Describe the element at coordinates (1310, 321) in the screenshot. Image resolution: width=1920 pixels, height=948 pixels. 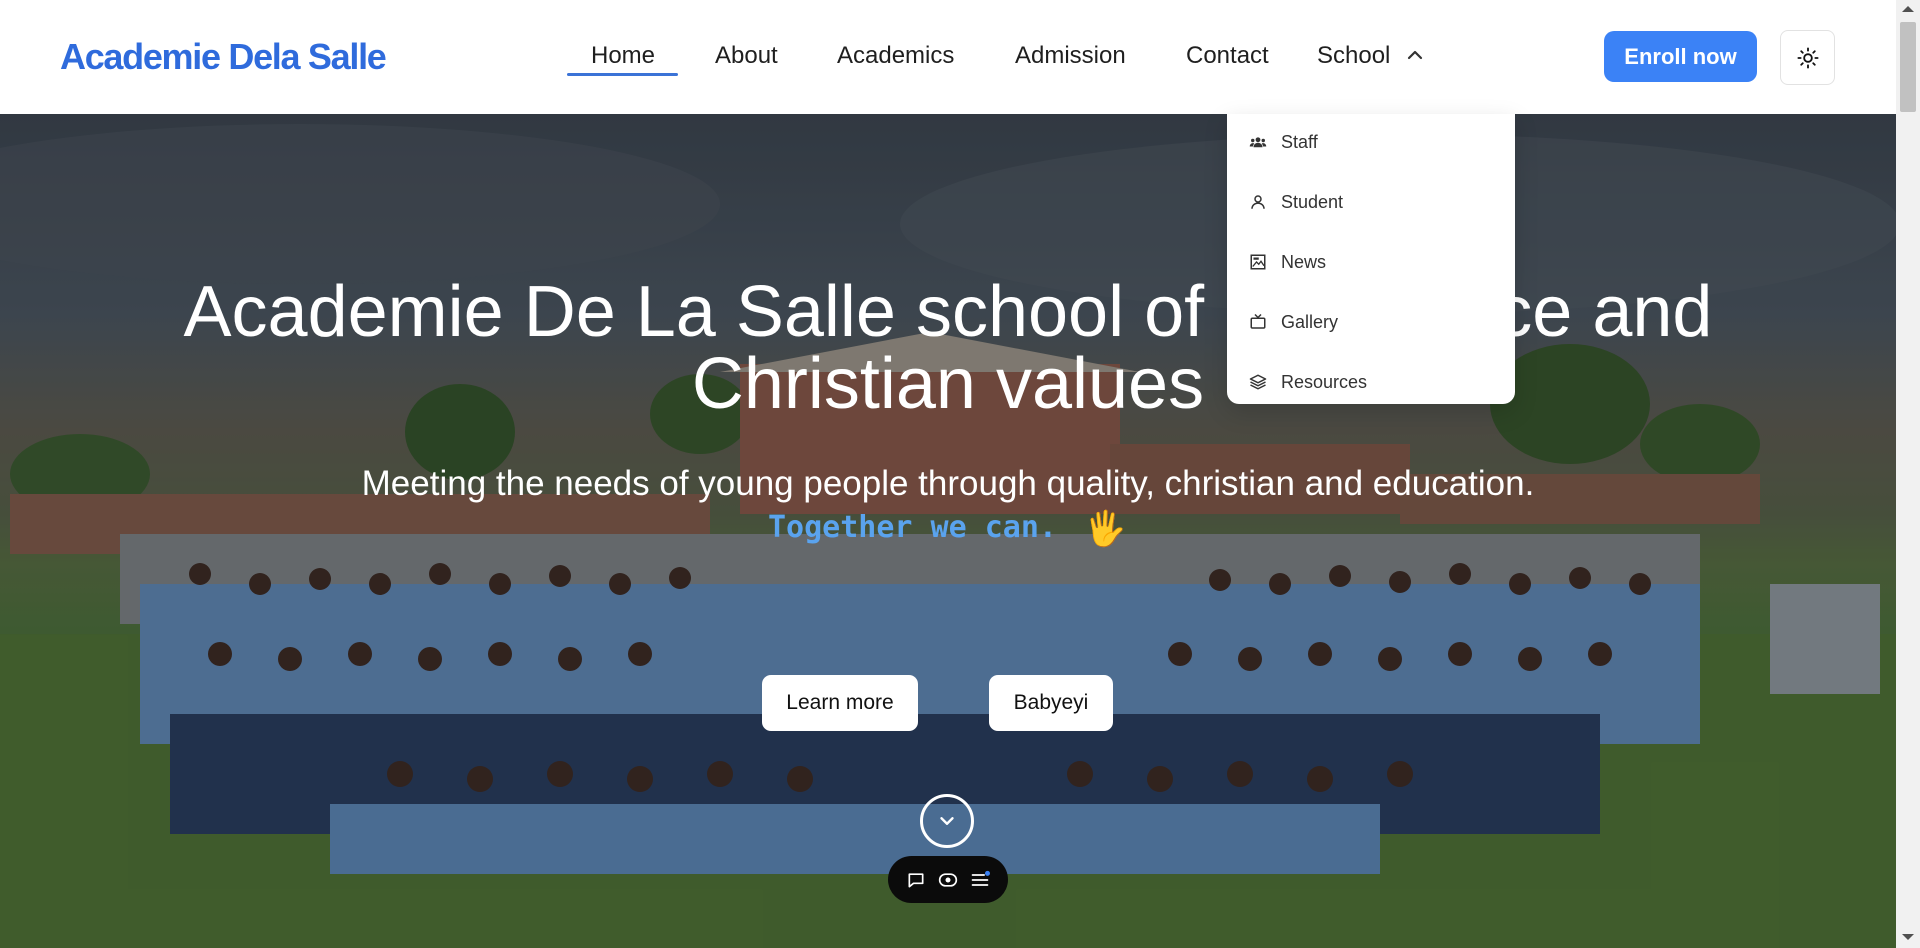
I see `dropdown-item-label: Gallery` at that location.